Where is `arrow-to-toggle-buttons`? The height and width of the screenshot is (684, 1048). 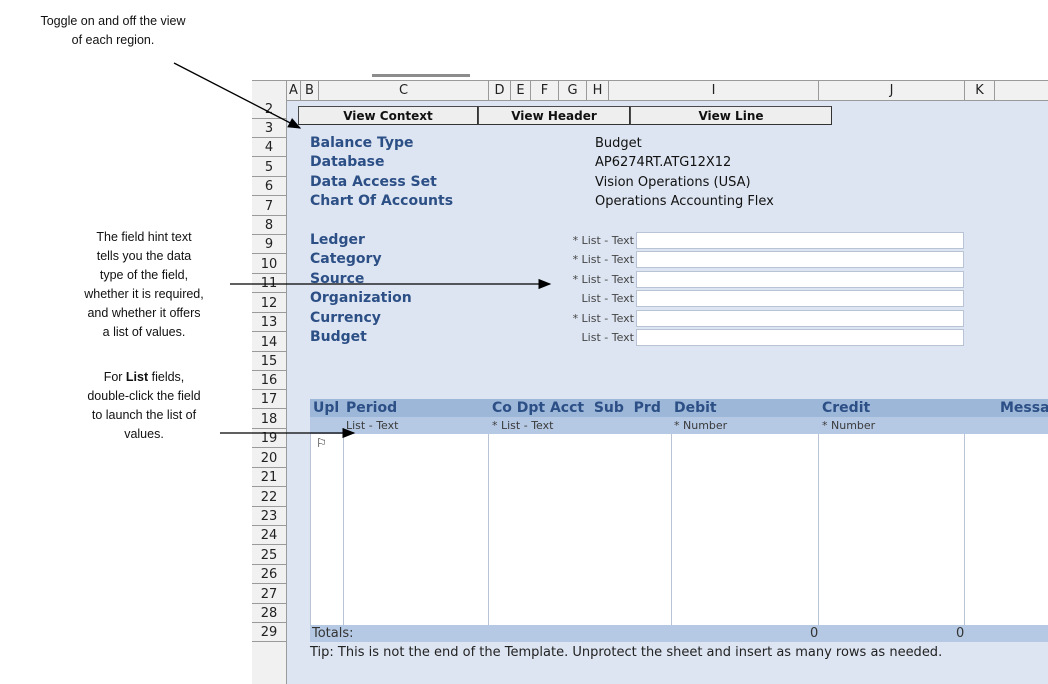
arrow-to-toggle-buttons is located at coordinates (237, 95).